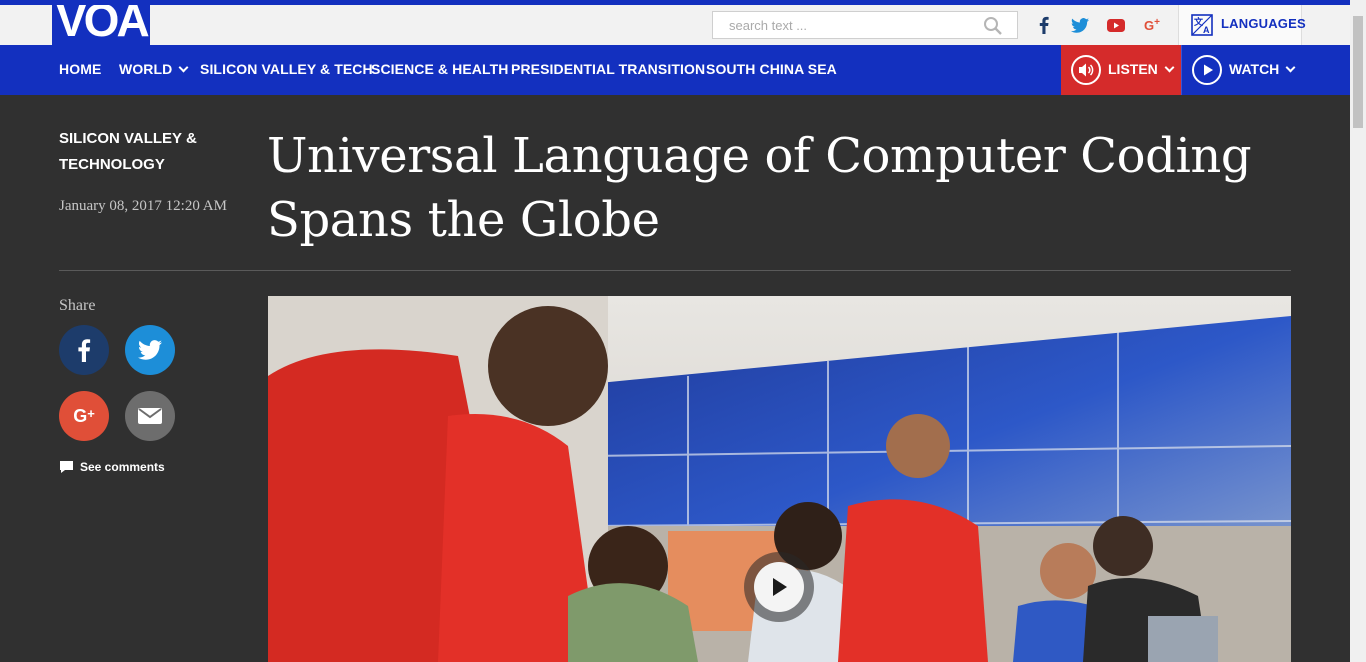 Image resolution: width=1366 pixels, height=662 pixels. What do you see at coordinates (675, 25) in the screenshot?
I see `utility-bar: VOA G+ 文 A LANGUAGES` at bounding box center [675, 25].